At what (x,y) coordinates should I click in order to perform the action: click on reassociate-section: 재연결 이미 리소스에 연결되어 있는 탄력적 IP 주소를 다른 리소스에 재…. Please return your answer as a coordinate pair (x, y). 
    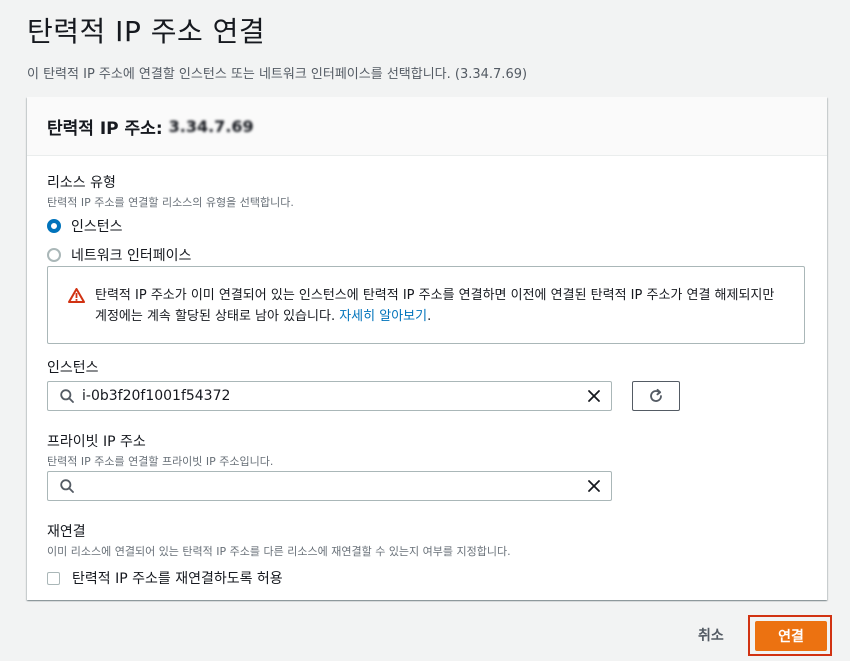
    Looking at the image, I should click on (279, 554).